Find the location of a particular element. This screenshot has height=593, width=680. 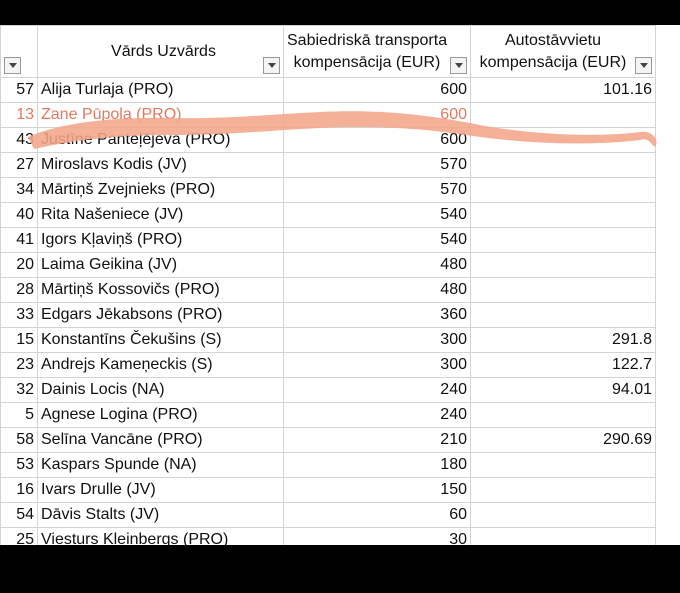

parking-header-line1: Autostāvvietu is located at coordinates (553, 40).